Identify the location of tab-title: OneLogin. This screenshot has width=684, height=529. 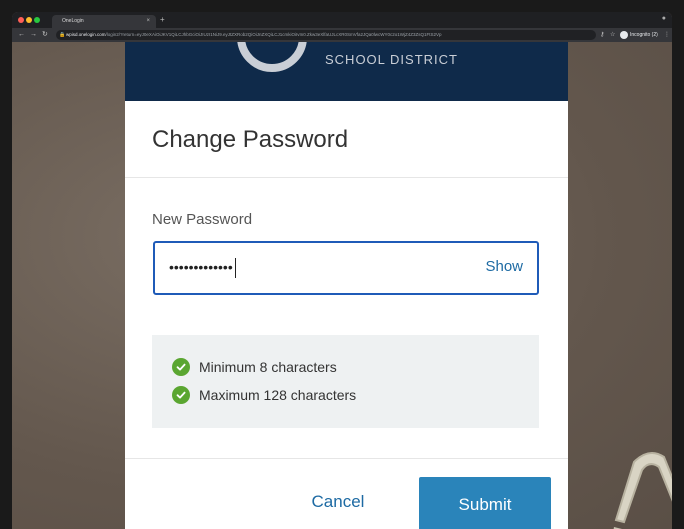
(73, 21).